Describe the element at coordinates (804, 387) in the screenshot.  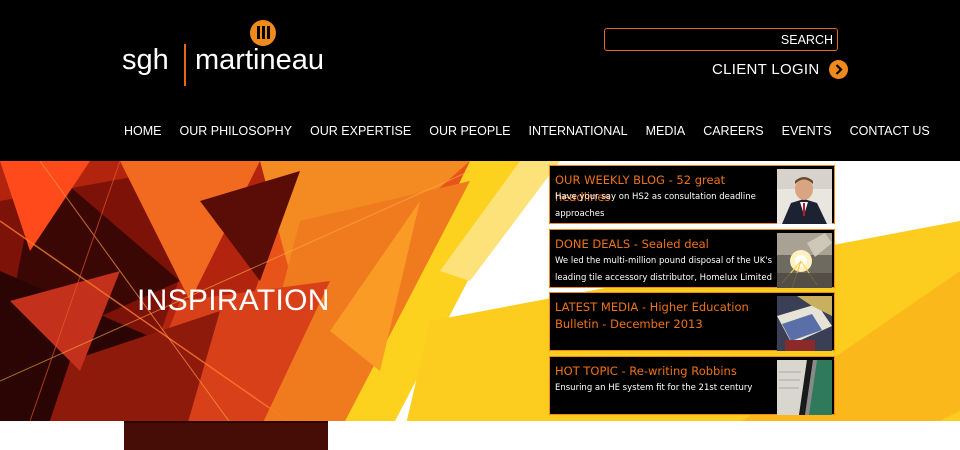
I see `pen-on-paper-photo` at that location.